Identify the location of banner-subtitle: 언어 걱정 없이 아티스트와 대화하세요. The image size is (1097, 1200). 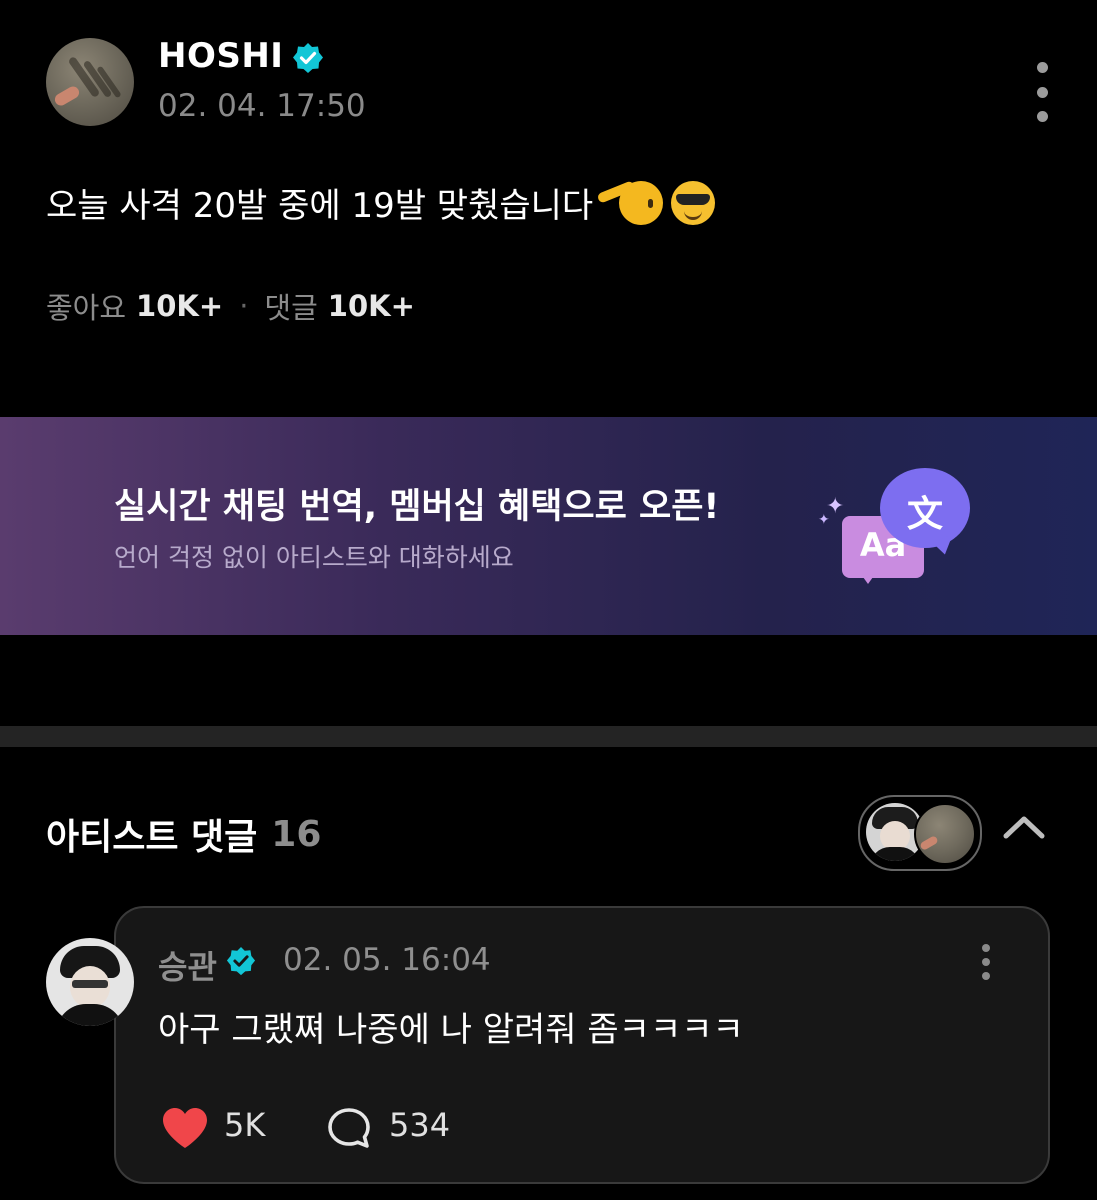
(314, 557).